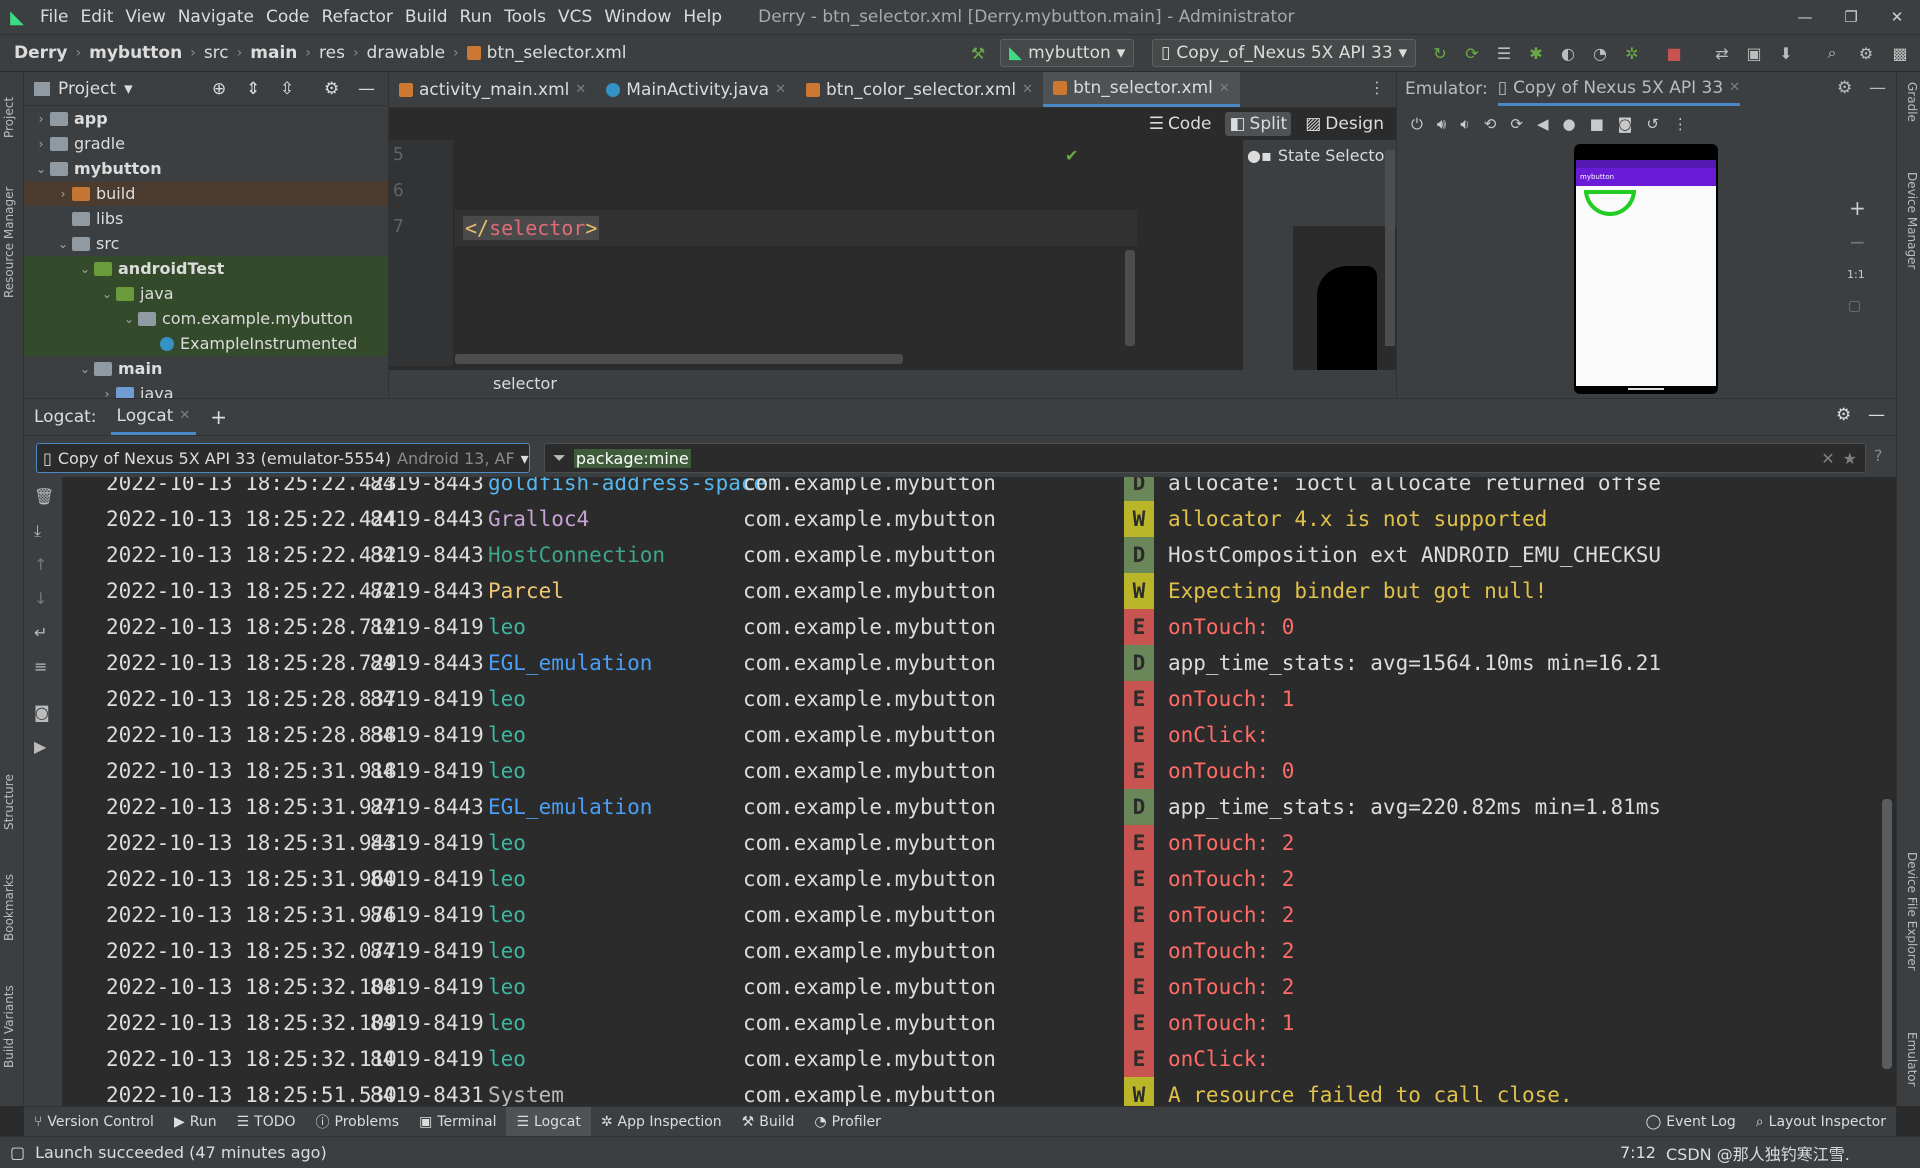  I want to click on menu-build: Build, so click(426, 17).